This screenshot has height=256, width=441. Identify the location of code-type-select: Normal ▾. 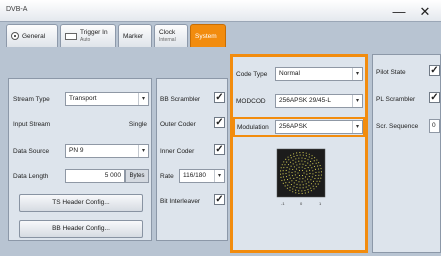
(319, 74).